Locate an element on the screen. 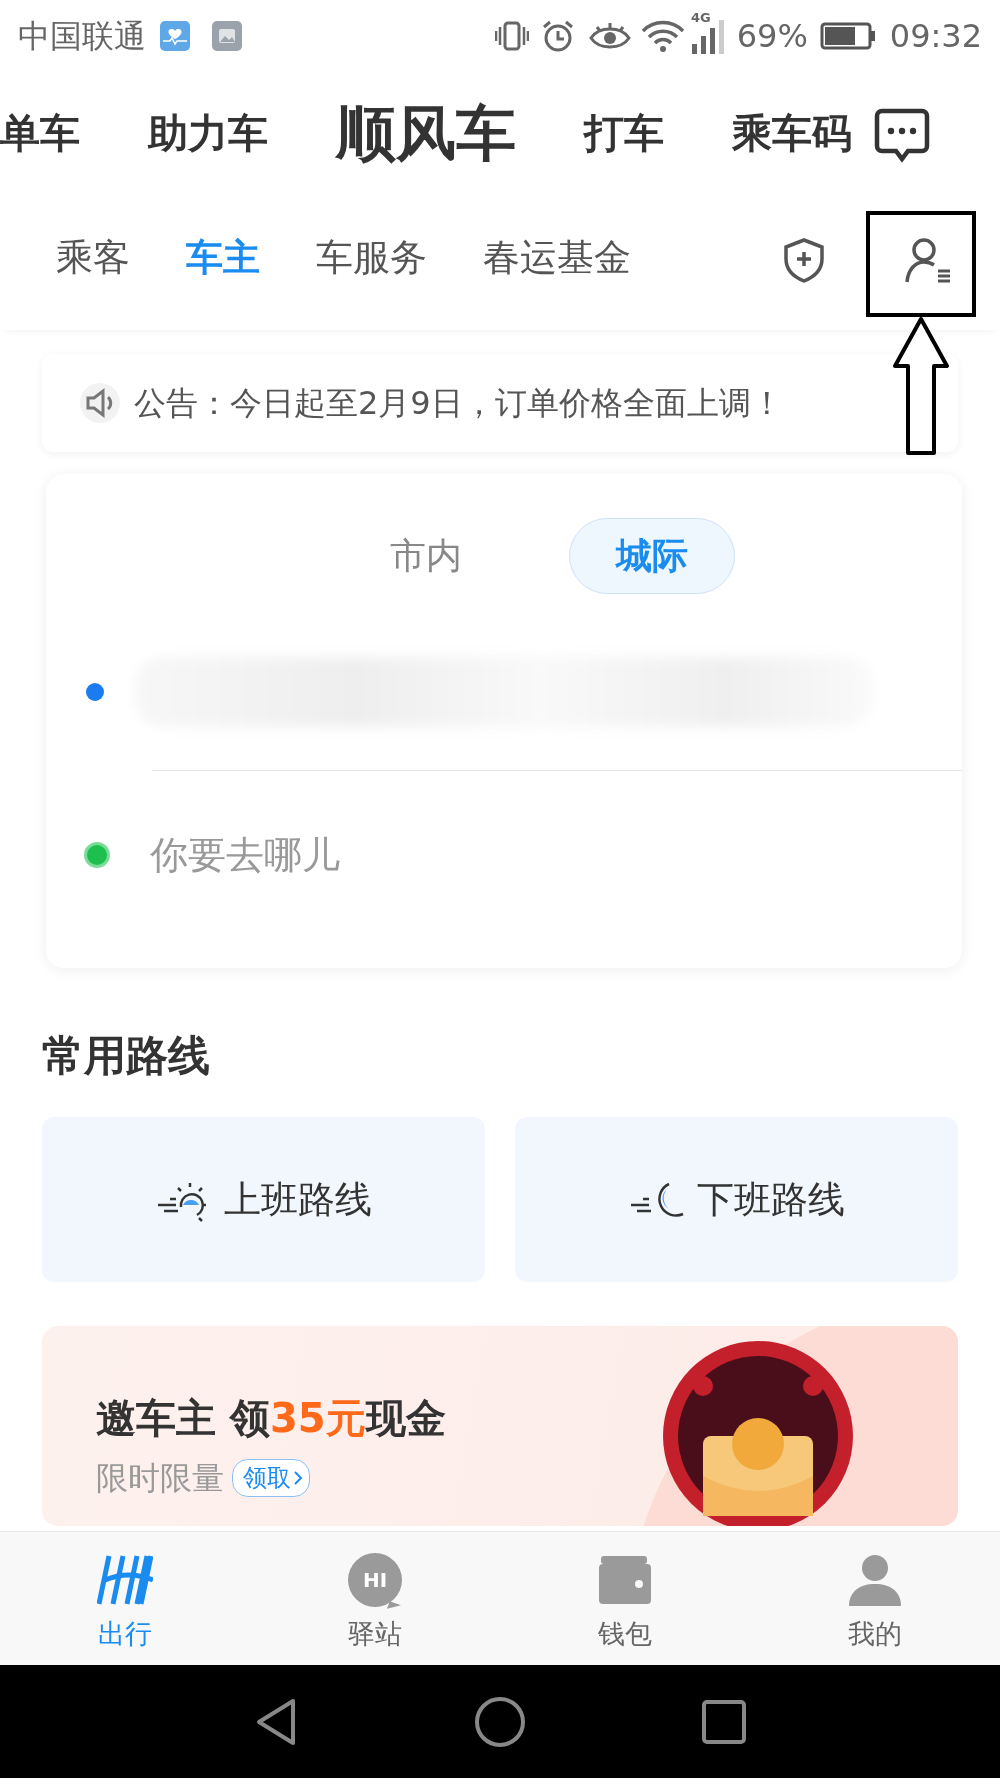 The width and height of the screenshot is (1000, 1778). origin-dot is located at coordinates (95, 692).